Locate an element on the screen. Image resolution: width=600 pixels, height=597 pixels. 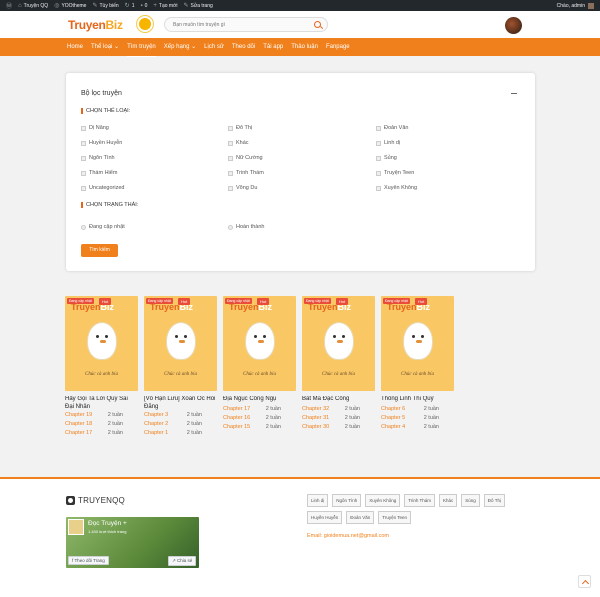
chapter-row: Chapter 12 tuần is located at coordinates (173, 433).